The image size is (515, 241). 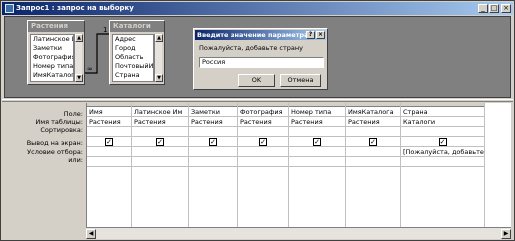 I want to click on dialog-title: Введите значение параметра, so click(x=253, y=35).